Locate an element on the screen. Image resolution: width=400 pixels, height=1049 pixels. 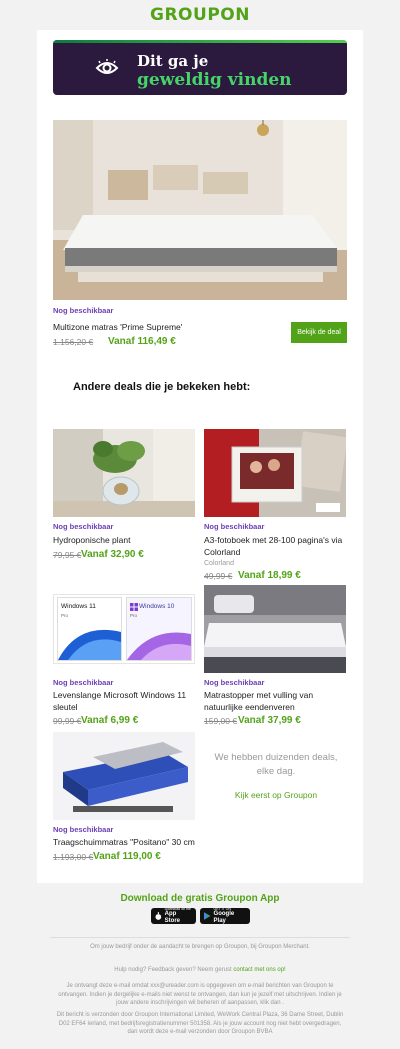
hero-price: Vanaf 116,49 € is located at coordinates (142, 341).